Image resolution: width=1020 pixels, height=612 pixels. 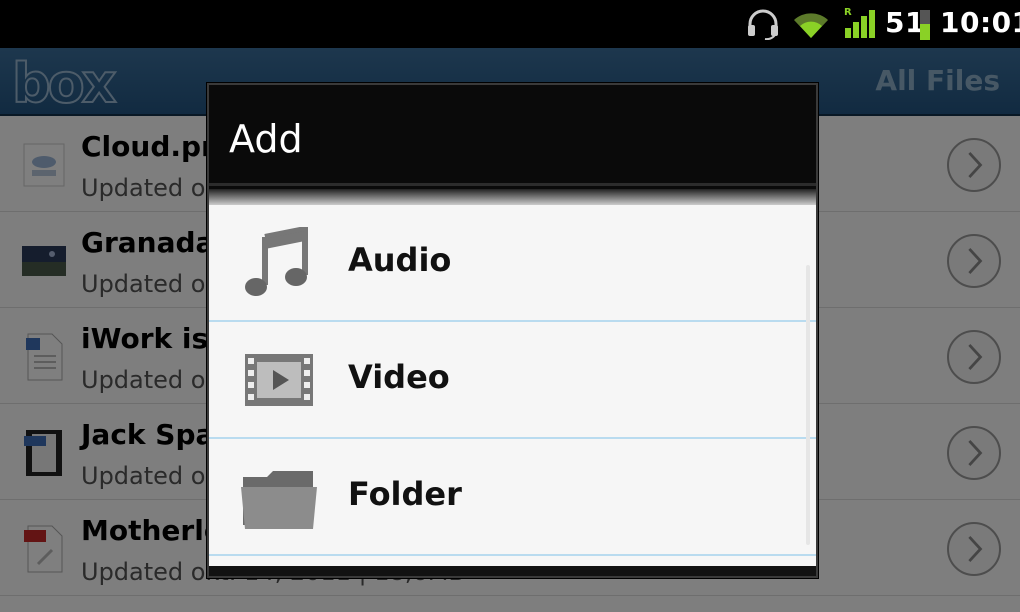 I want to click on menu-item-audio: Audio, so click(x=512, y=263).